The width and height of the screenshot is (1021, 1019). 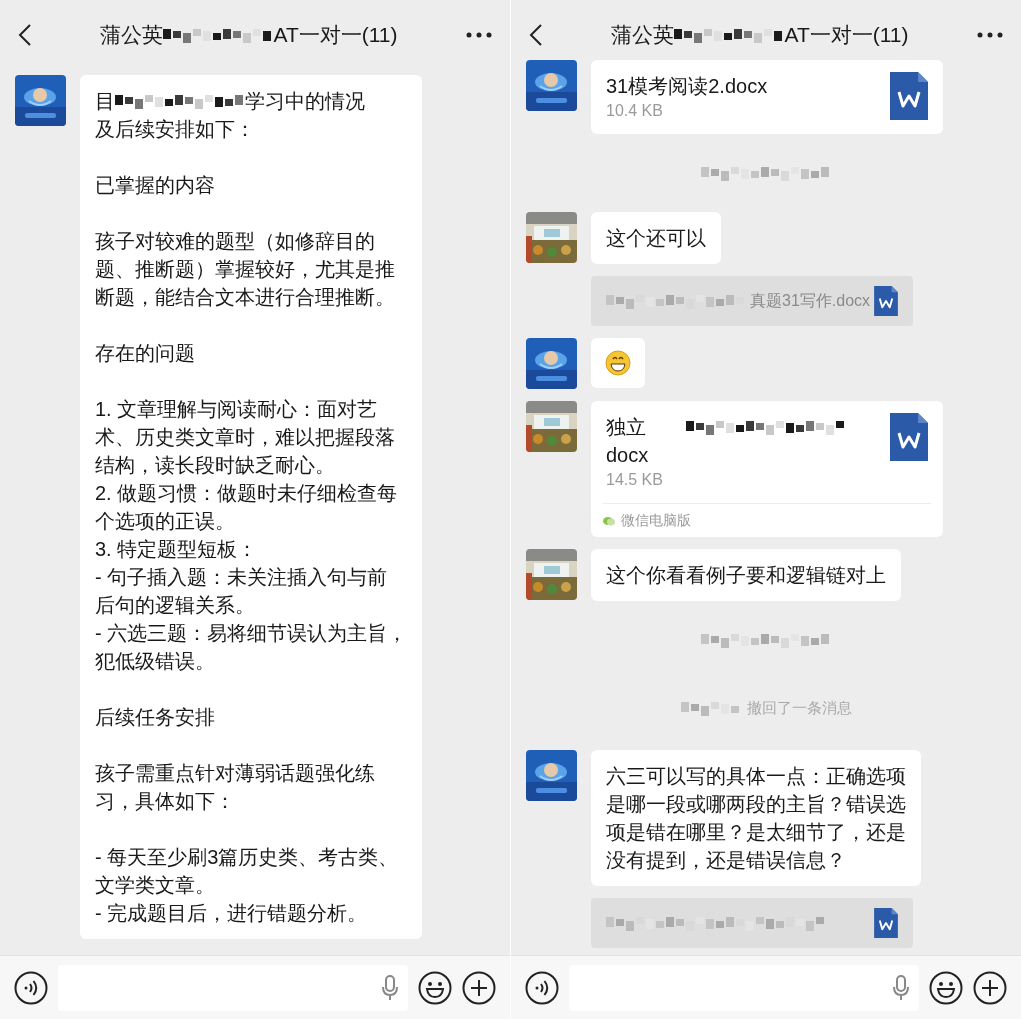 I want to click on wechat-icon, so click(x=609, y=520).